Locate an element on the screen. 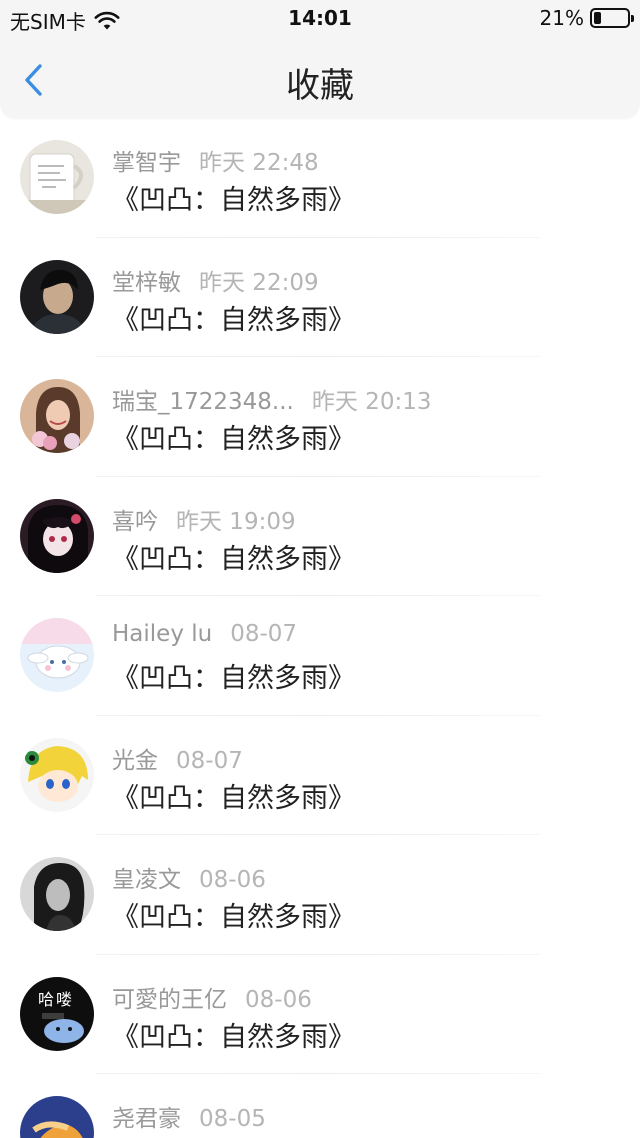 The width and height of the screenshot is (640, 1138). item-meta: 可愛的王亿 08-06 is located at coordinates (212, 997).